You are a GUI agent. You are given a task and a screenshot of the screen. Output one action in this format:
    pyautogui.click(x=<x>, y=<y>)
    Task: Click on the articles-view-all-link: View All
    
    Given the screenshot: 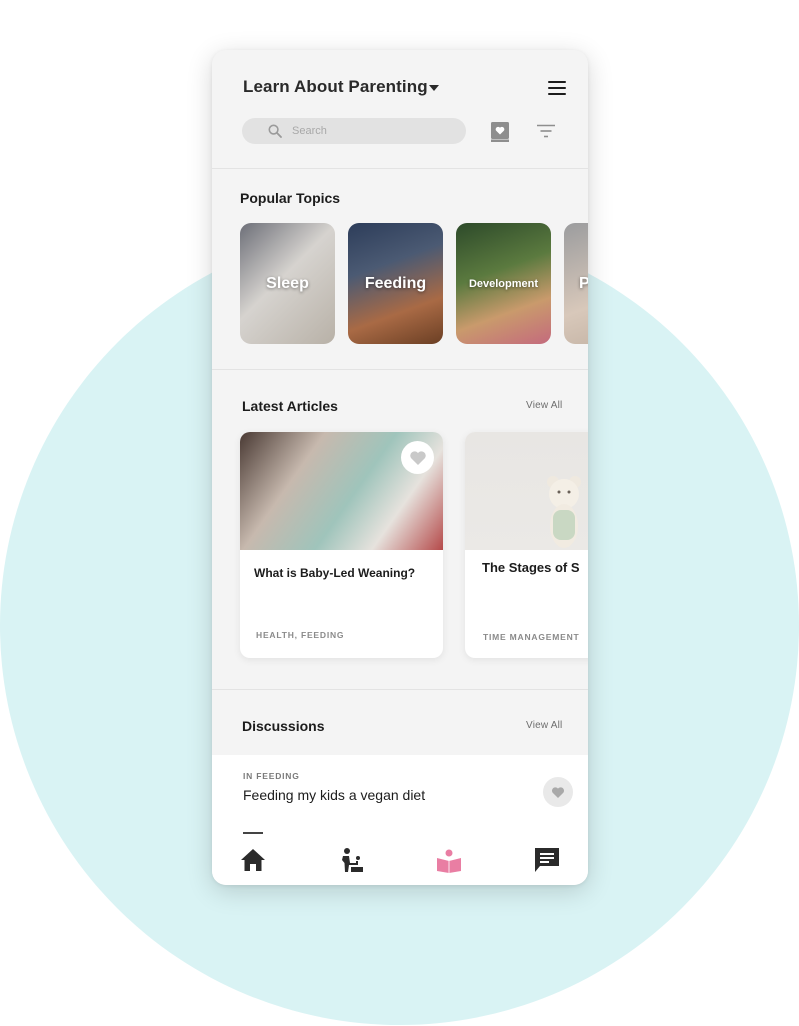 What is the action you would take?
    pyautogui.click(x=544, y=405)
    